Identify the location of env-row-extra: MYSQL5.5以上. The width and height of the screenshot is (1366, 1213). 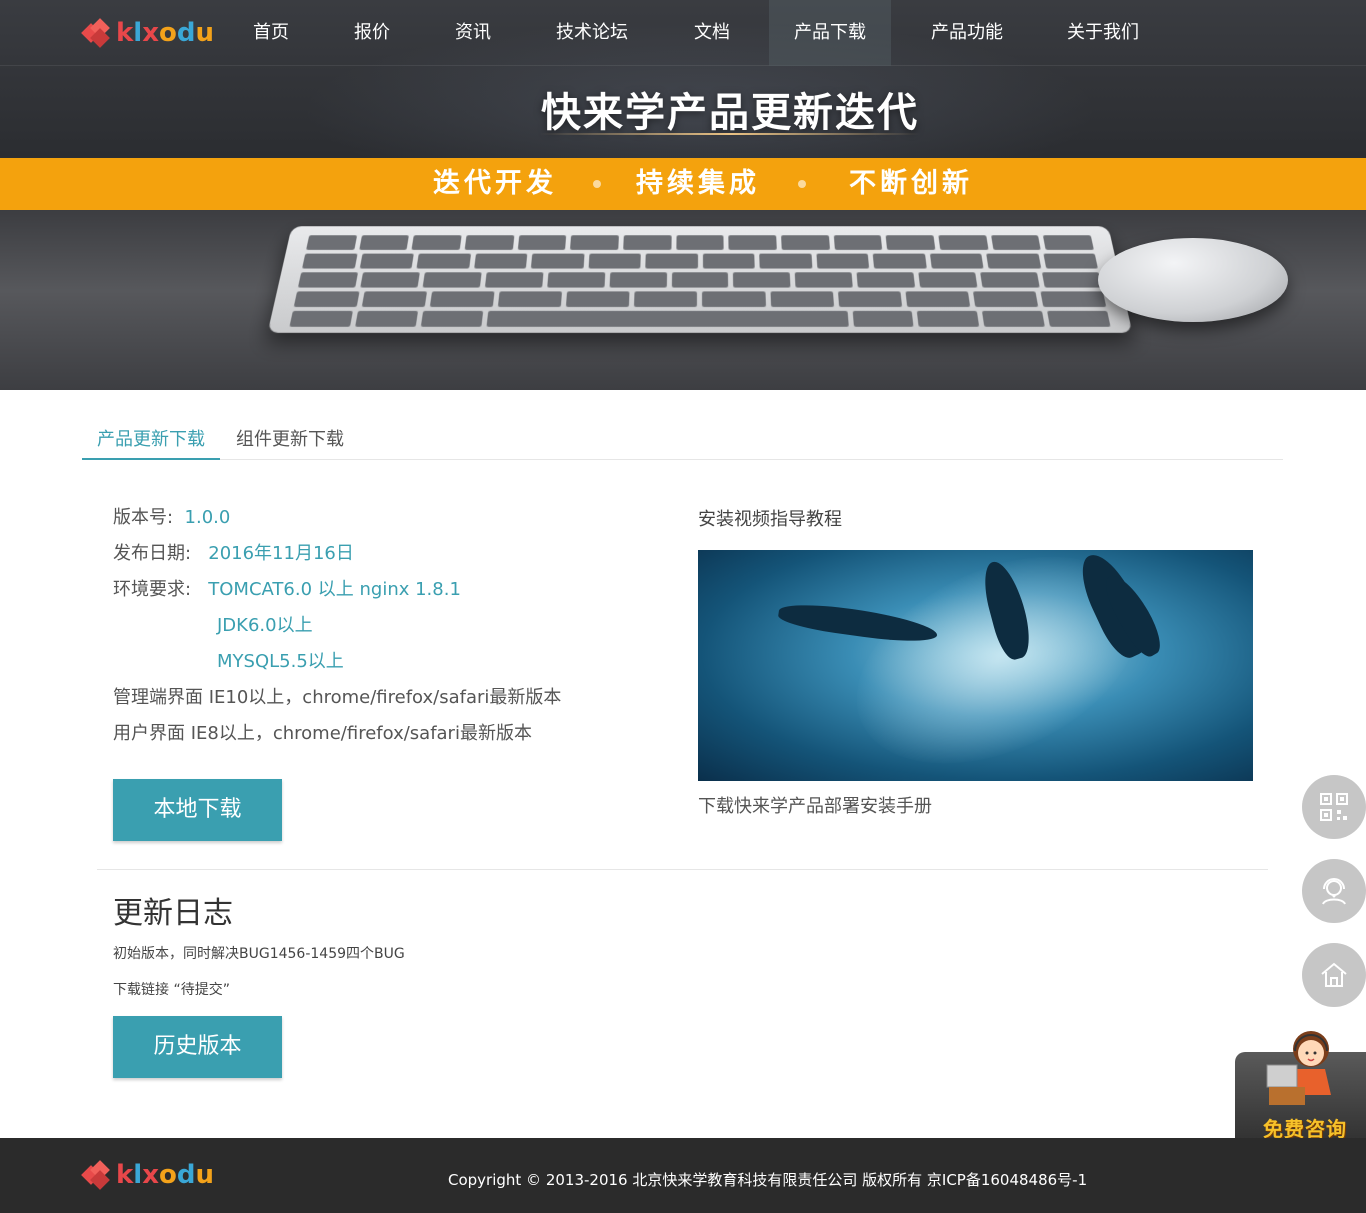
(280, 662).